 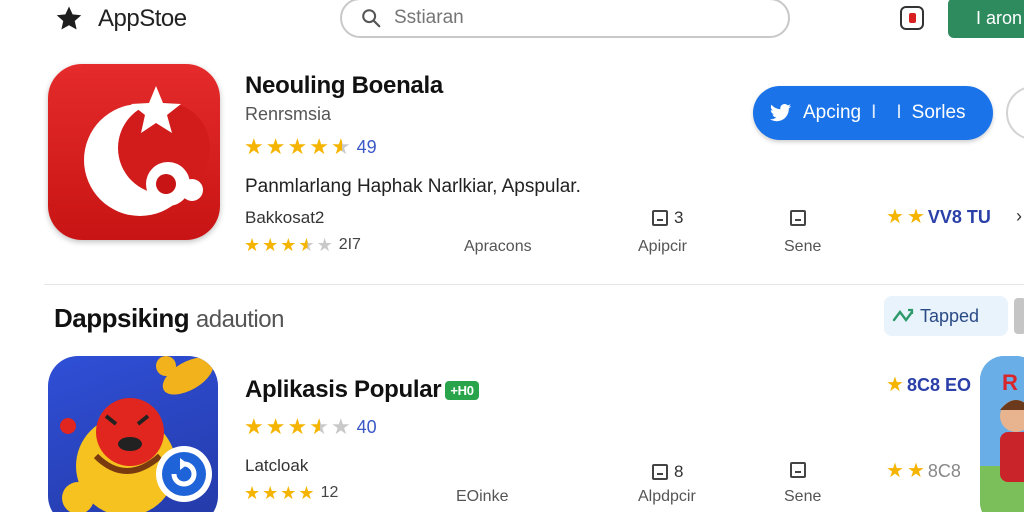 I want to click on featured-category: Apracons, so click(x=498, y=246).